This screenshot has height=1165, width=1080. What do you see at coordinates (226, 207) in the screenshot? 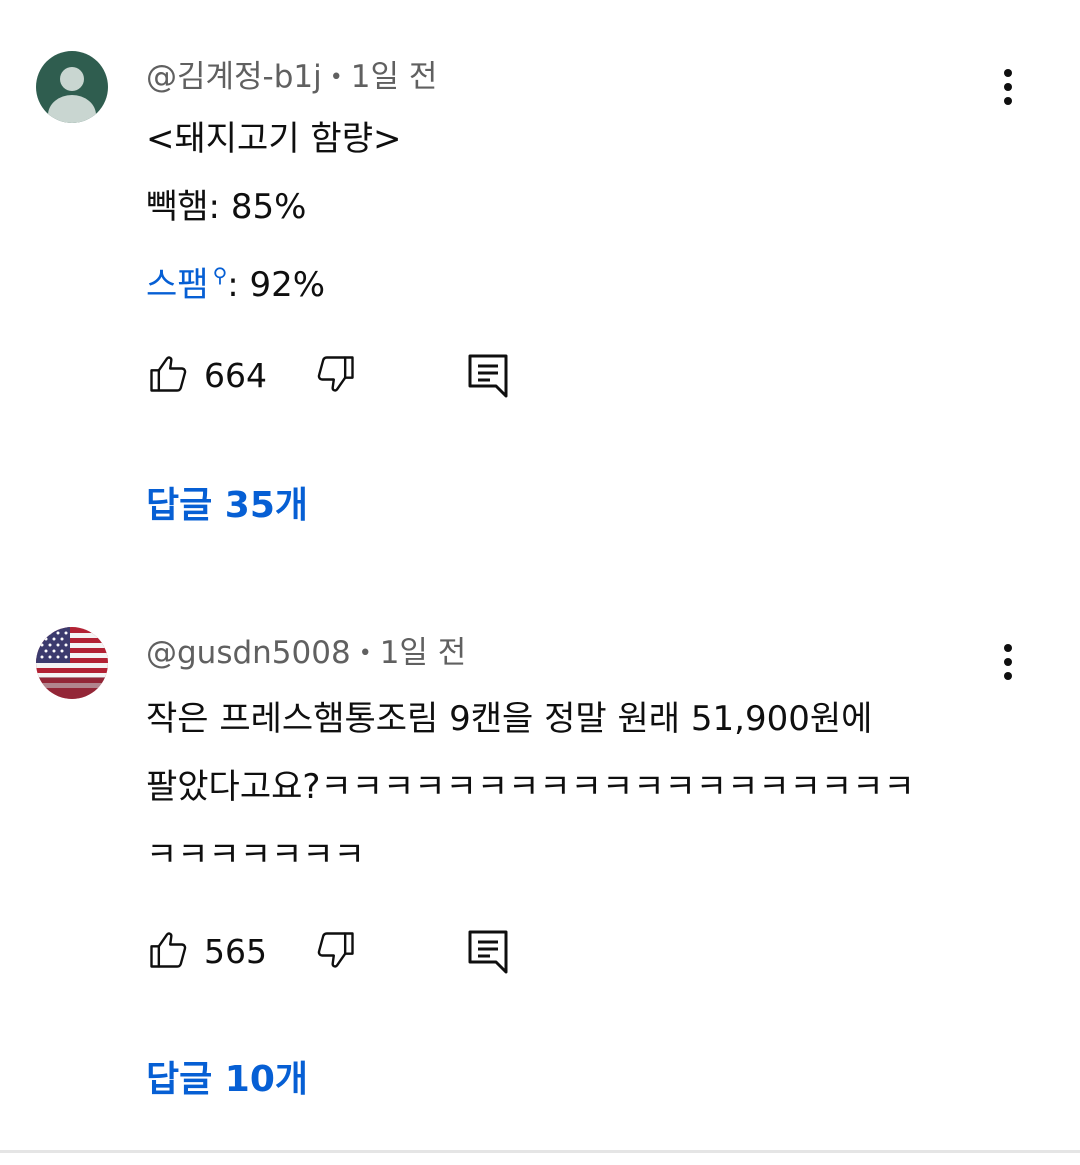
I see `comment-line: 빽햄: 85%` at bounding box center [226, 207].